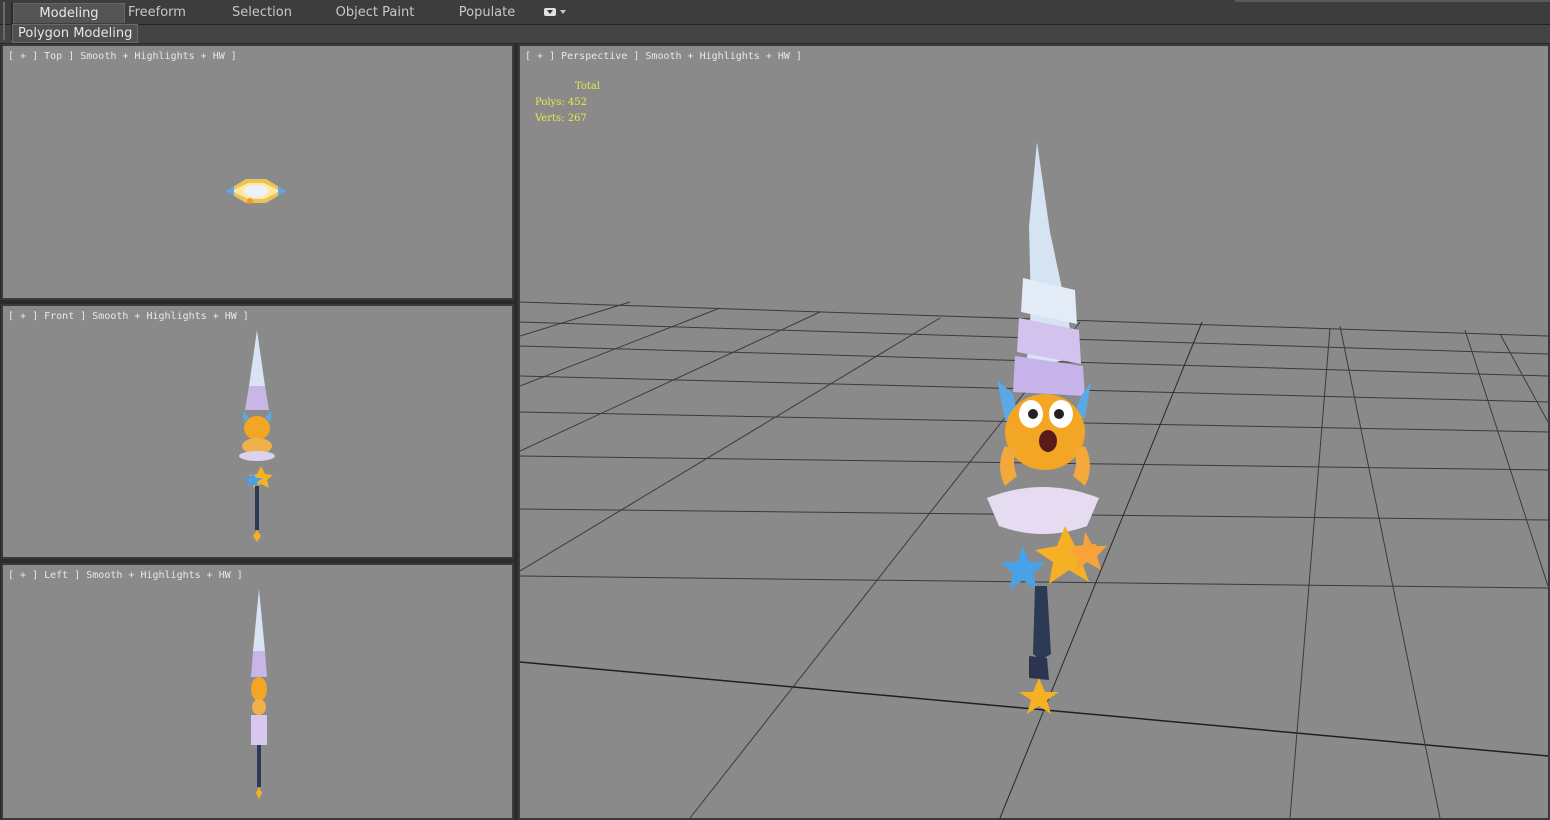 This screenshot has width=1550, height=820. Describe the element at coordinates (257, 508) in the screenshot. I see `front-view-handle` at that location.